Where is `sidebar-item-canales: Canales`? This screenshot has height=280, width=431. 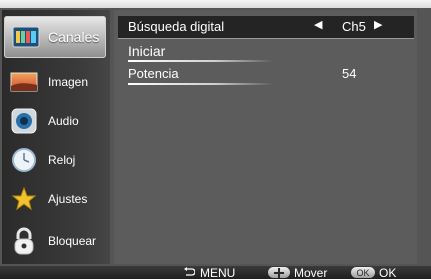
sidebar-item-canales: Canales is located at coordinates (55, 37).